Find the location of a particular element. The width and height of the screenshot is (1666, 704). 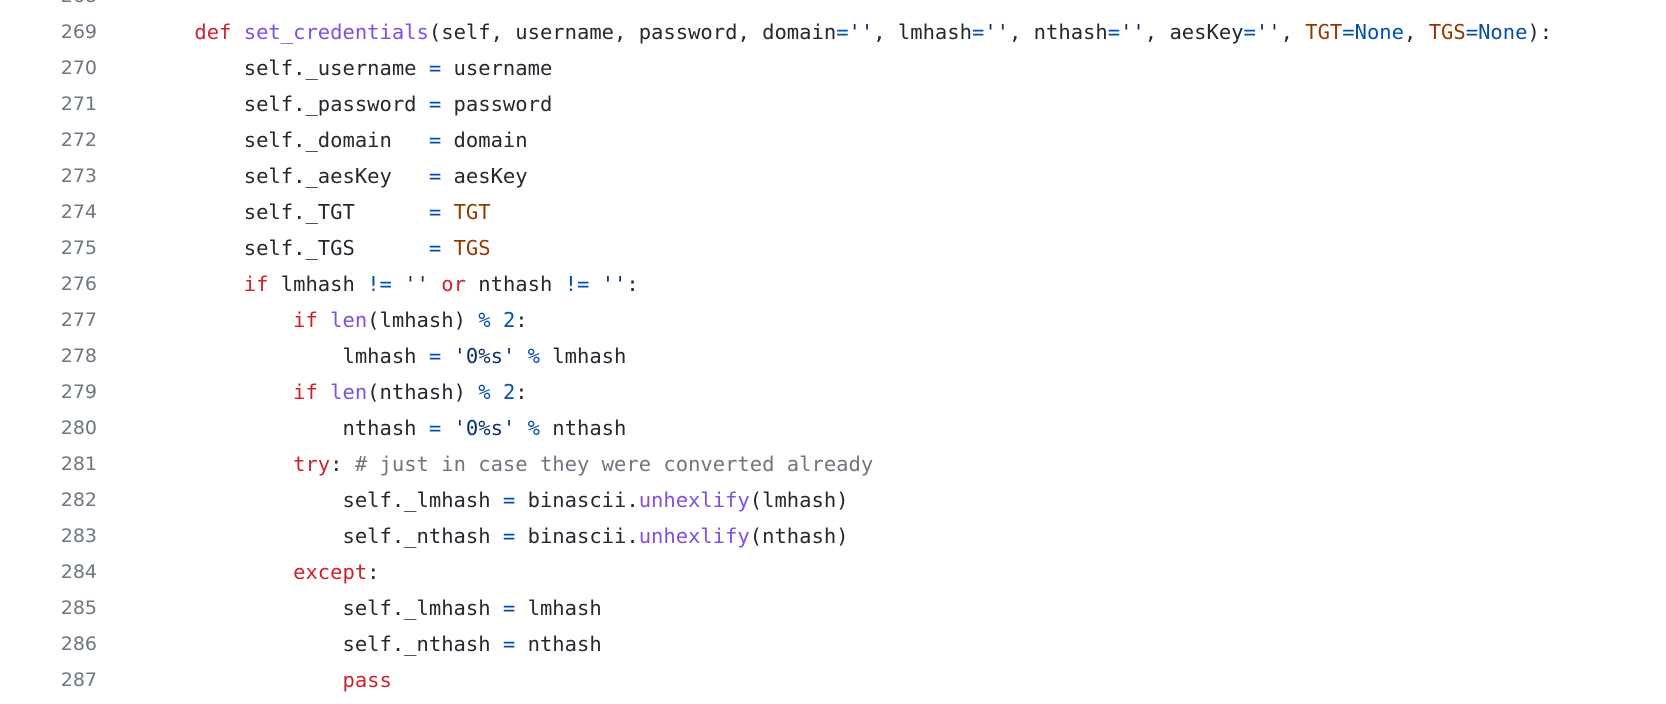

code-token-pl: self._TGT is located at coordinates (287, 212).